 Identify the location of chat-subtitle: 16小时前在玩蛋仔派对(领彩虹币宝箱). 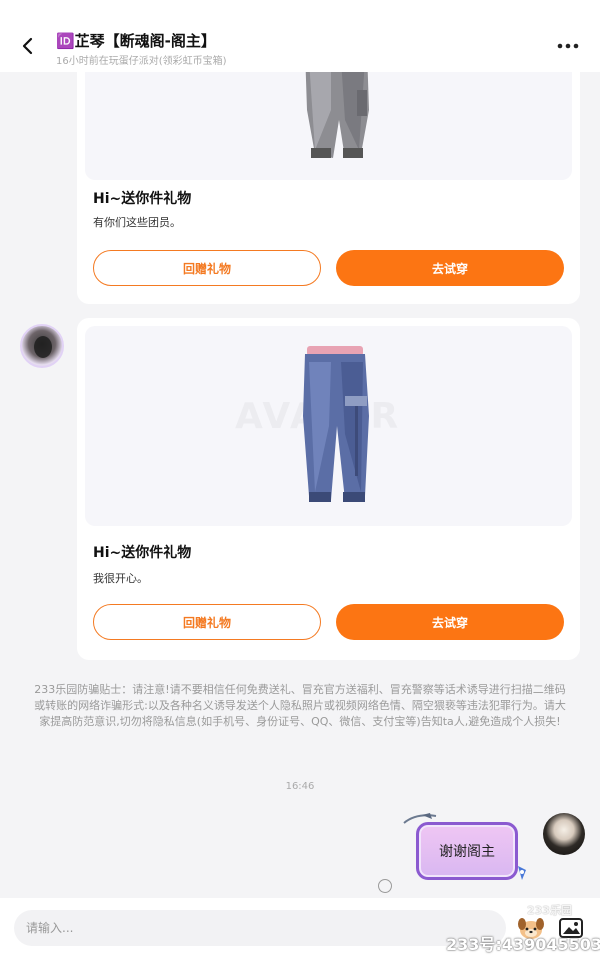
(141, 61).